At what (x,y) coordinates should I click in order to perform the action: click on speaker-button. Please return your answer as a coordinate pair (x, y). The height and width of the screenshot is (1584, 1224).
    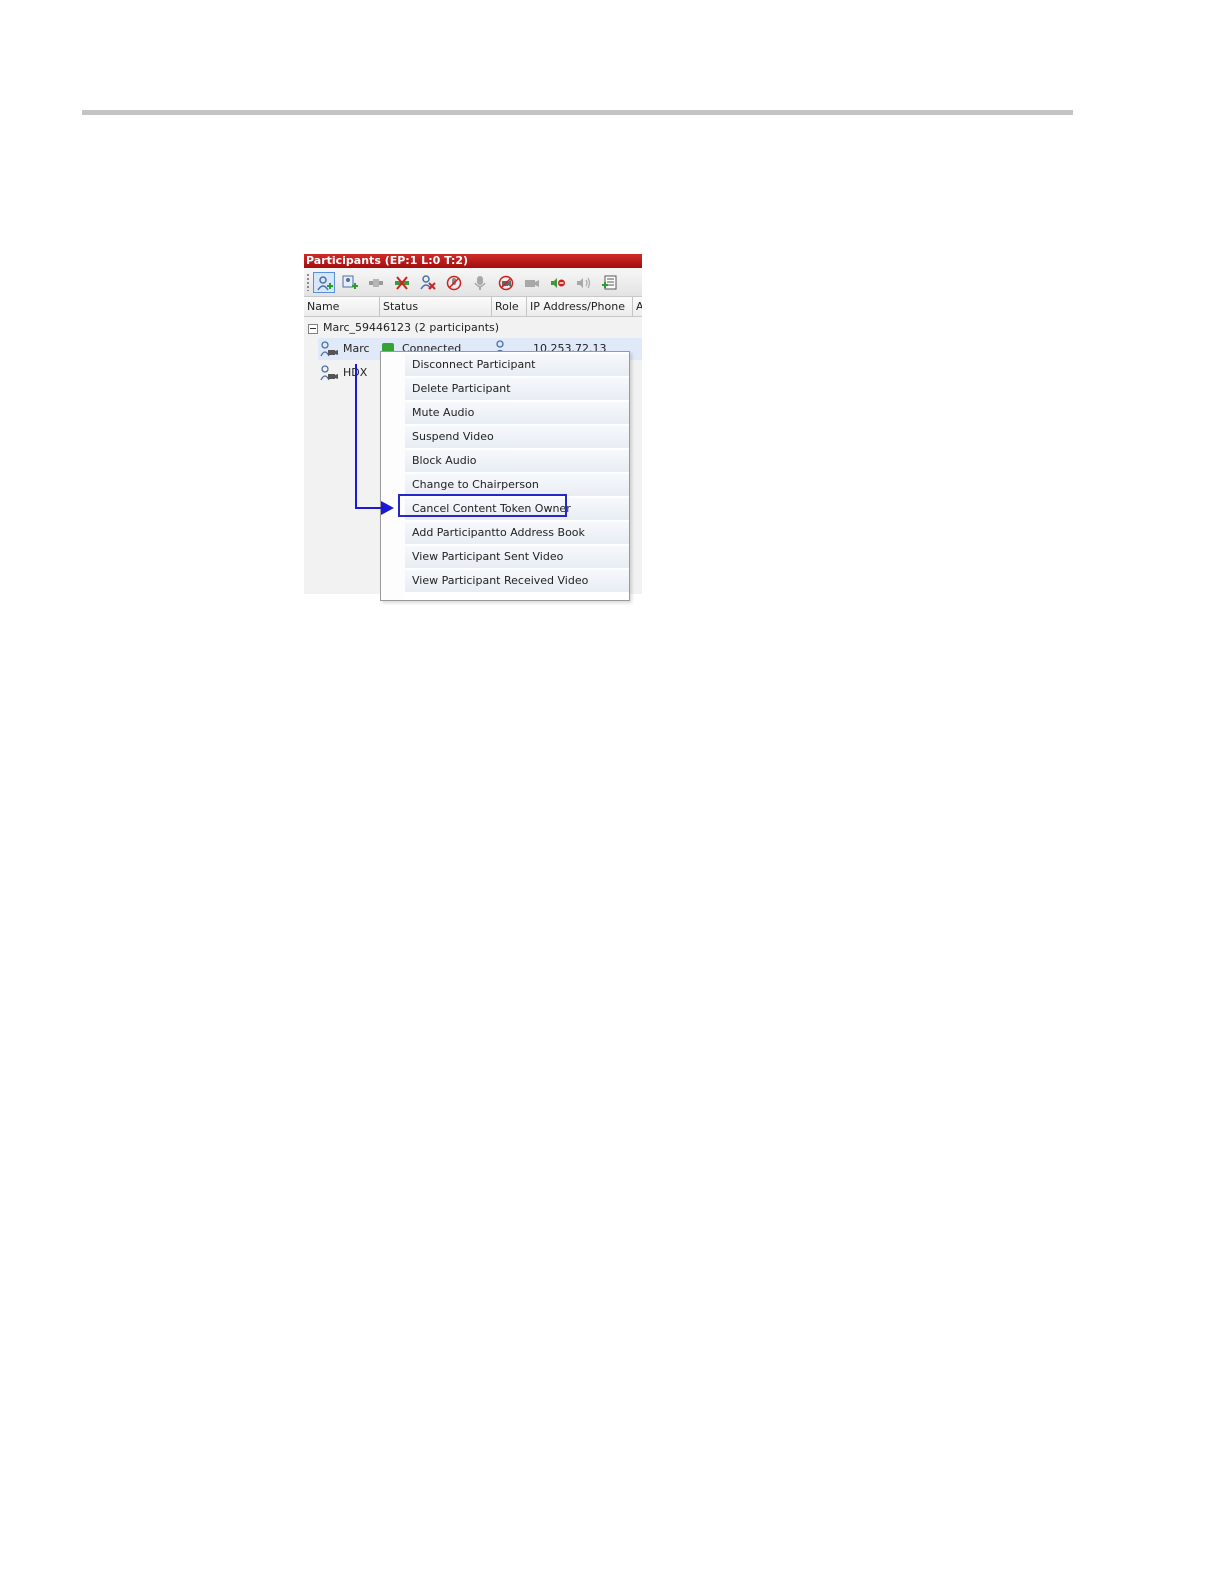
    Looking at the image, I should click on (584, 282).